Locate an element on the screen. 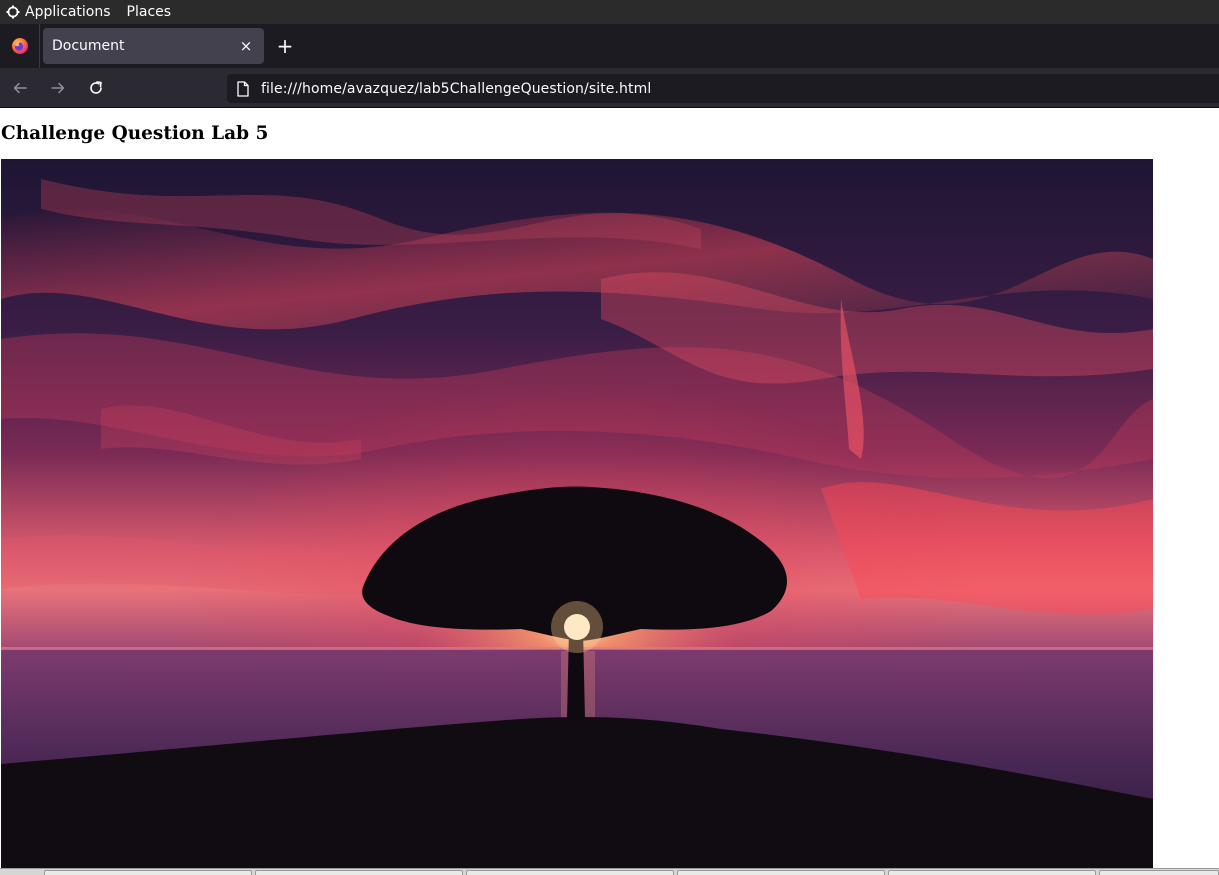 Image resolution: width=1219 pixels, height=875 pixels. tab-document: Document × is located at coordinates (153, 46).